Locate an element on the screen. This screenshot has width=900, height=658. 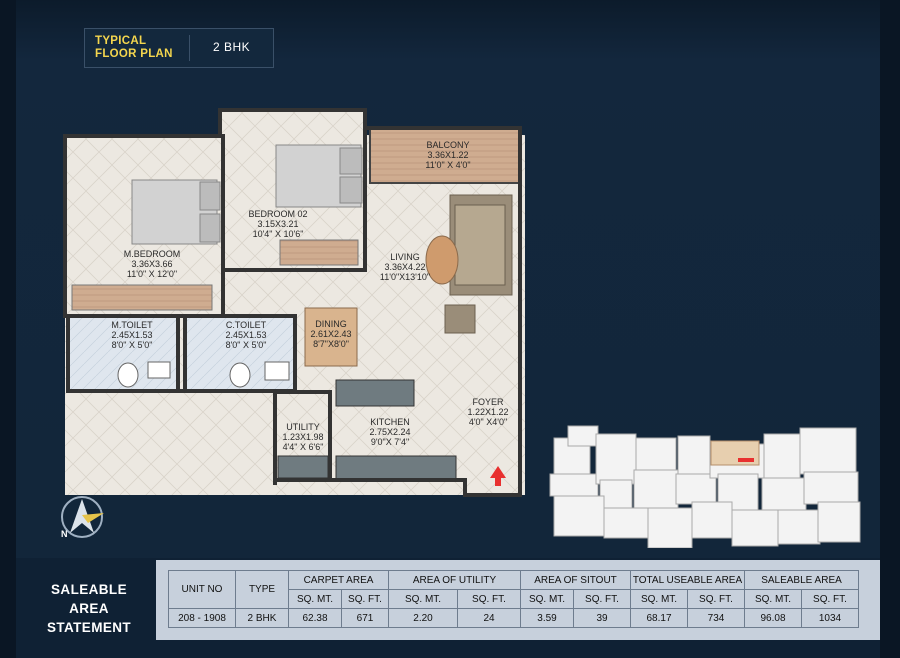
title-divider is located at coordinates (189, 48).